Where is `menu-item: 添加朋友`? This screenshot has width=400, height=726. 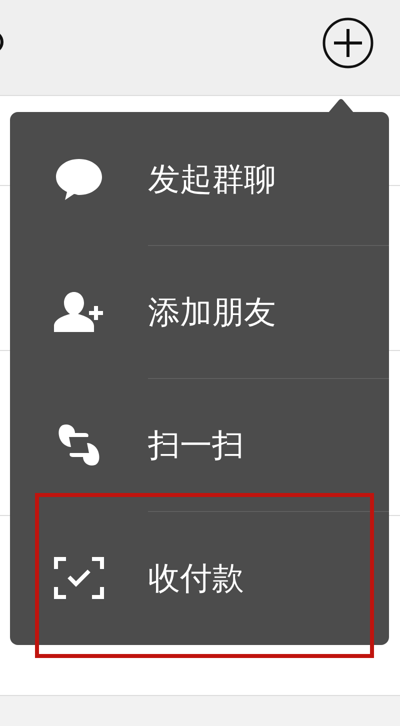
menu-item: 添加朋友 is located at coordinates (212, 312).